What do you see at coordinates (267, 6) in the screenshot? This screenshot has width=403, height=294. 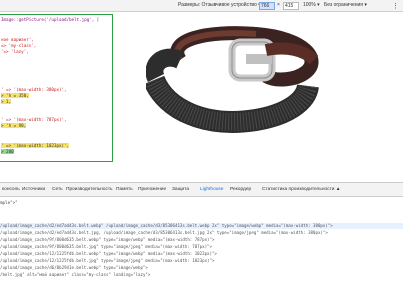 I see `width-input: 766` at bounding box center [267, 6].